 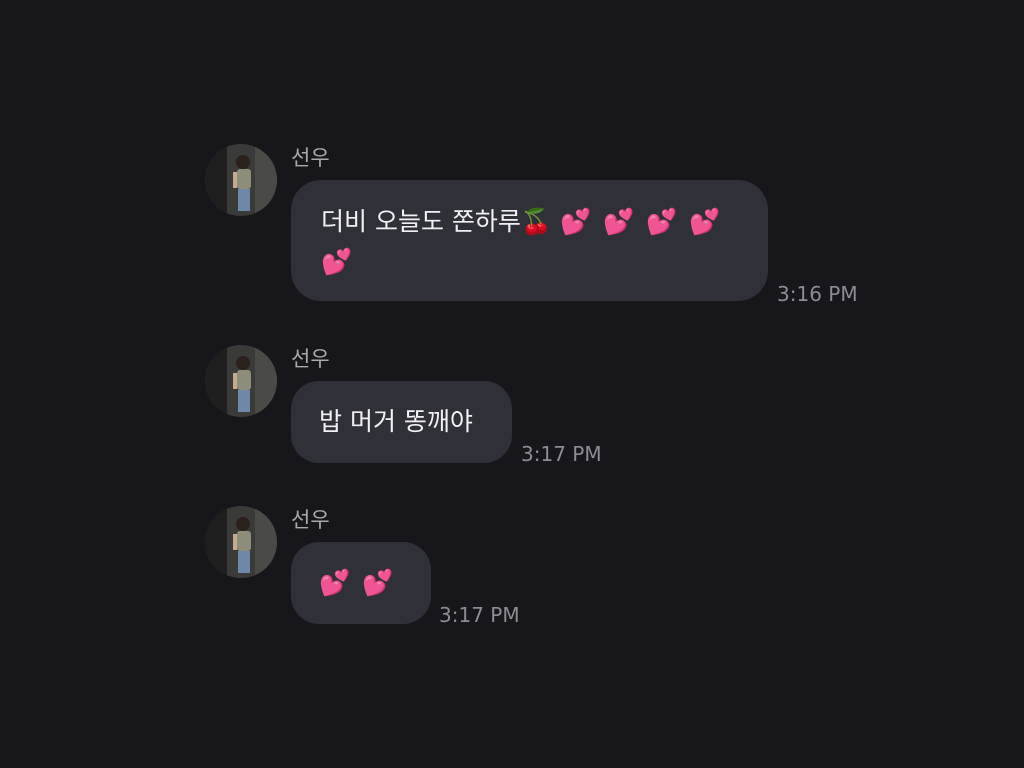 I want to click on message-timestamp: 3:16 PM, so click(x=817, y=294).